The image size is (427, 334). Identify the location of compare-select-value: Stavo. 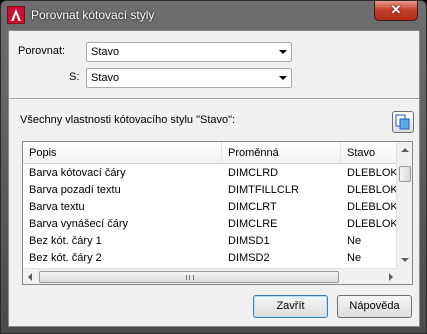
(105, 52).